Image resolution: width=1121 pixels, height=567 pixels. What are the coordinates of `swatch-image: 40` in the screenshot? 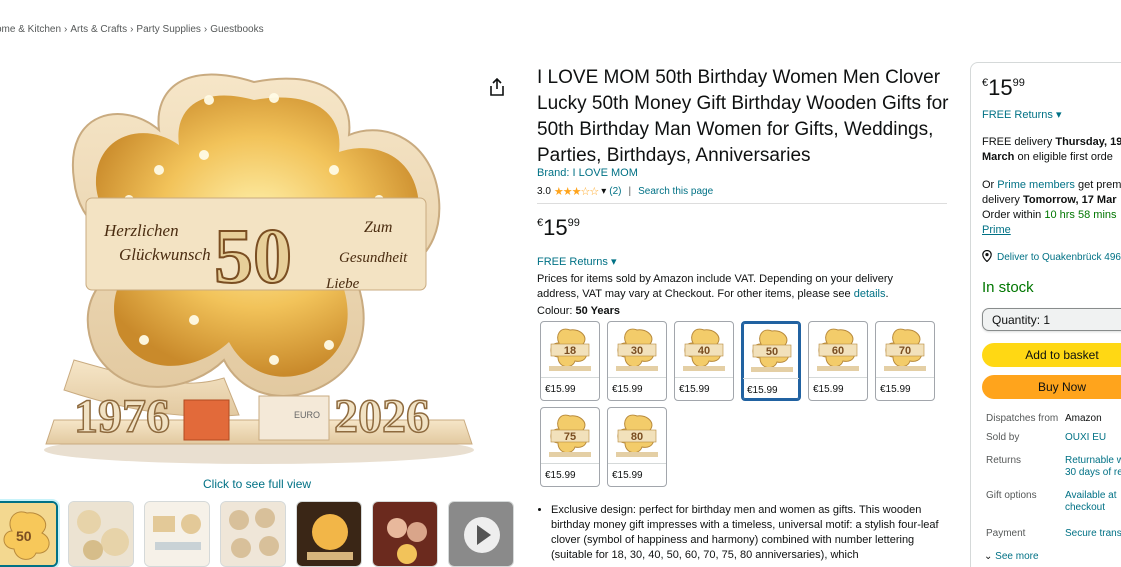 It's located at (704, 349).